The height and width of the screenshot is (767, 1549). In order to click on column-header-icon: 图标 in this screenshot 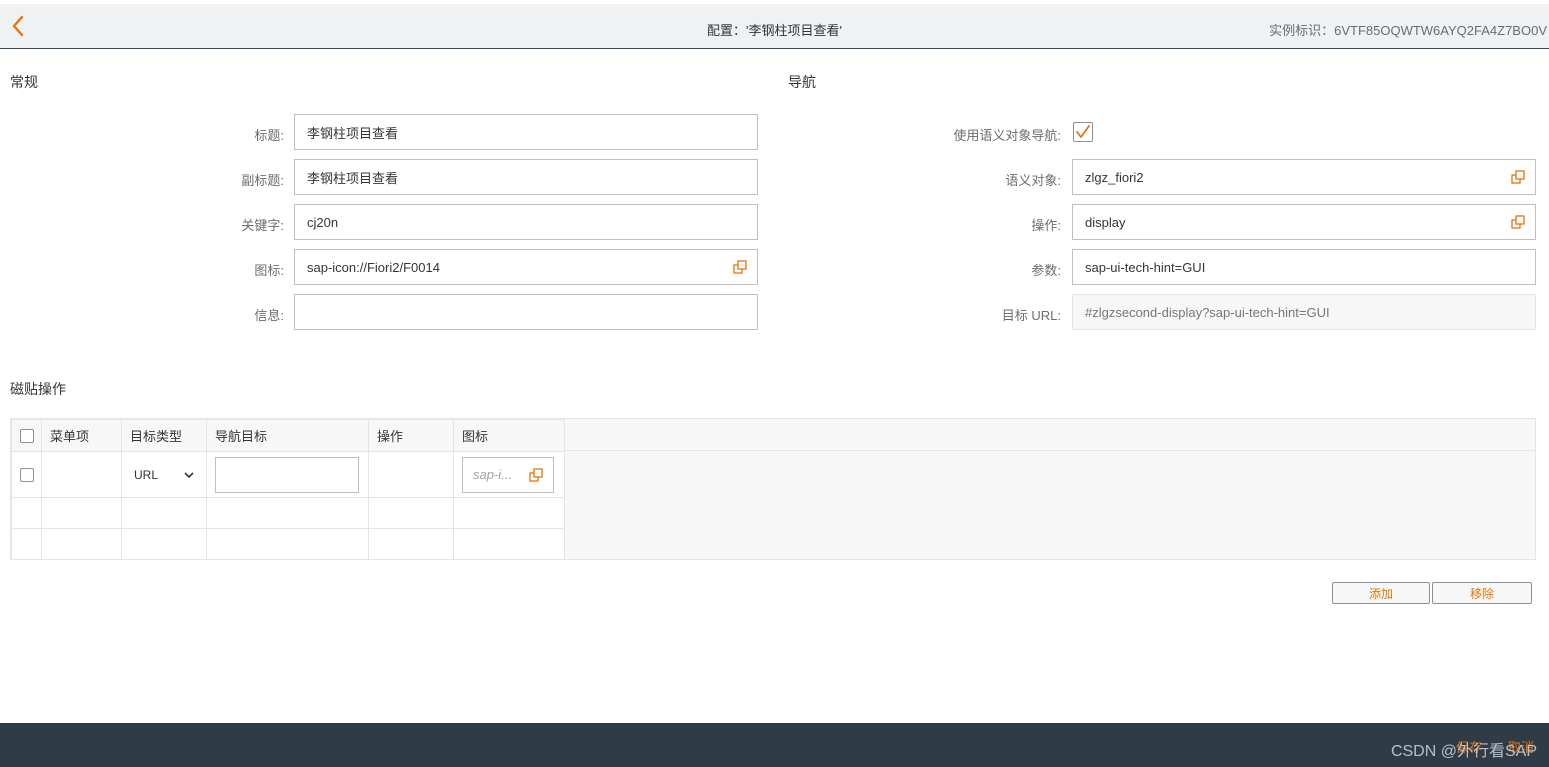, I will do `click(509, 435)`.